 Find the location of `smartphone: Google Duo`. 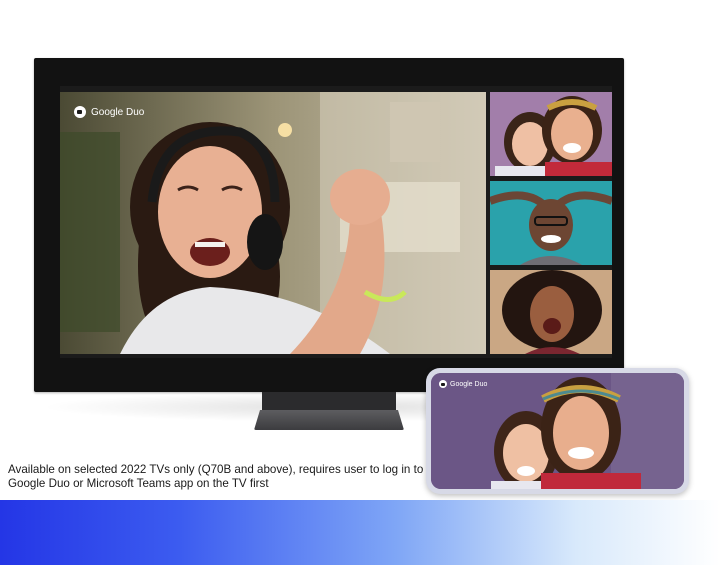

smartphone: Google Duo is located at coordinates (557, 431).